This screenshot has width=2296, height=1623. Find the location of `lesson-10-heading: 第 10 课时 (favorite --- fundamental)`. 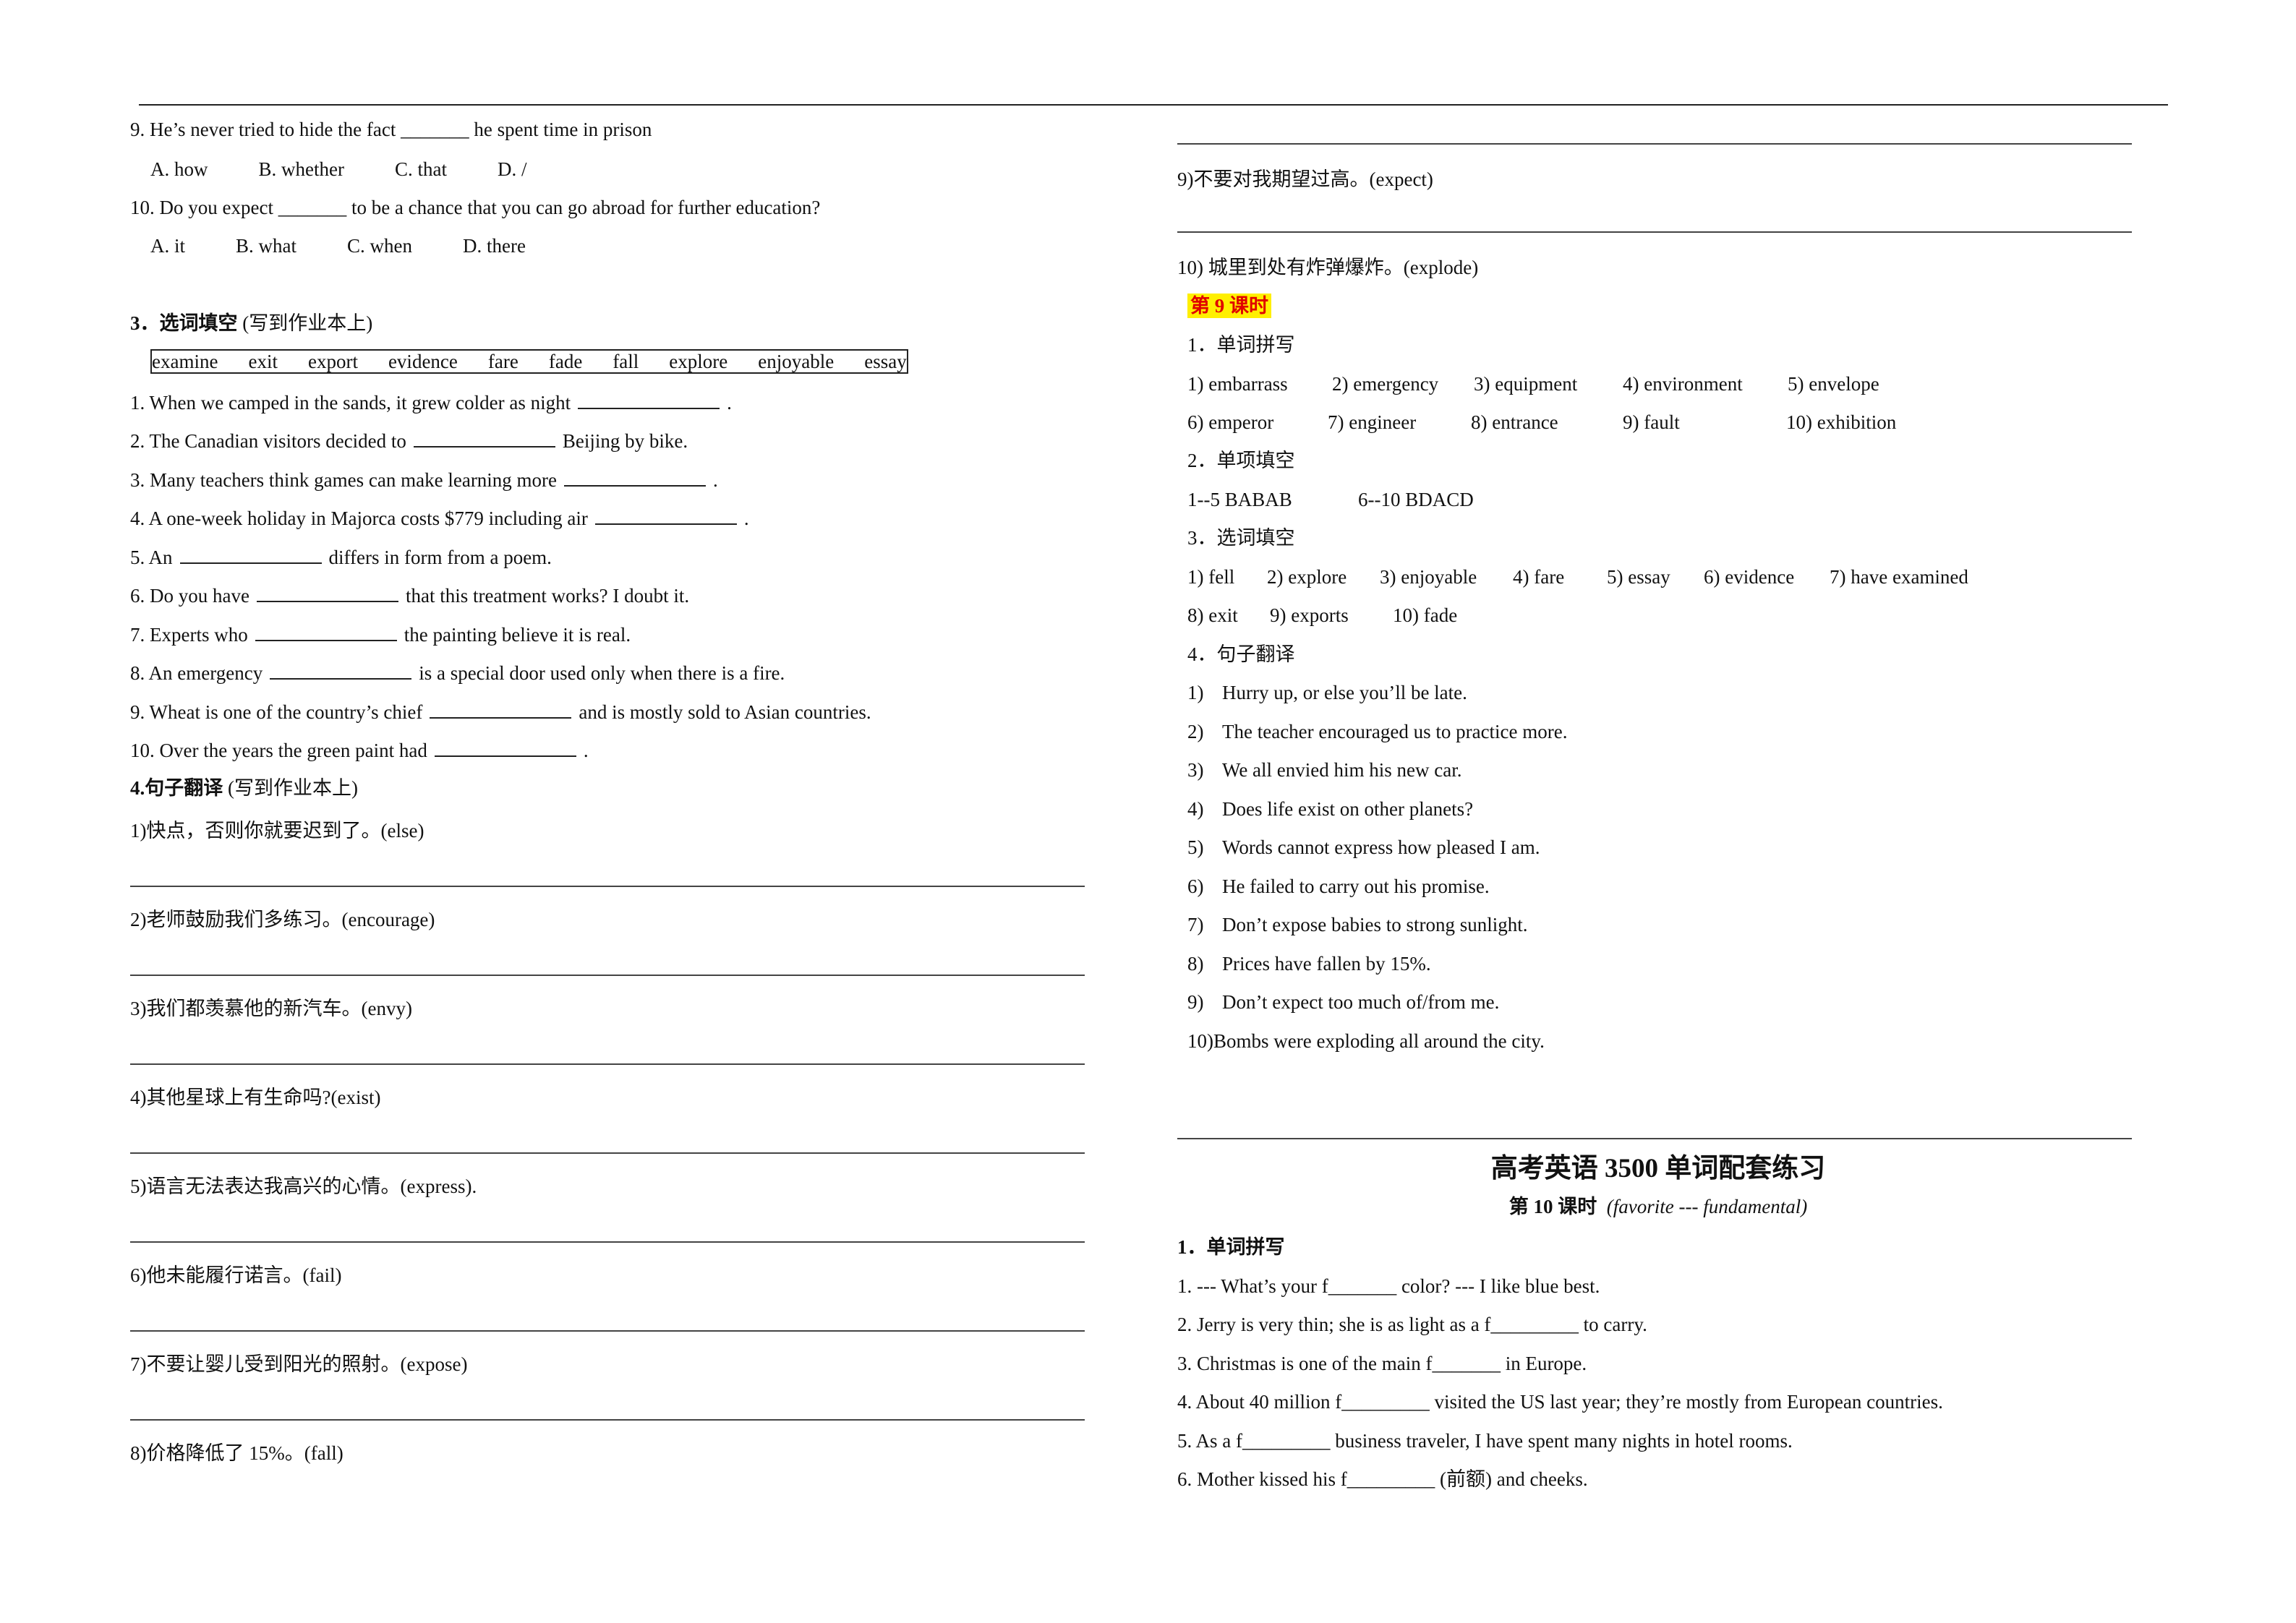

lesson-10-heading: 第 10 课时 (favorite --- fundamental) is located at coordinates (1658, 1206).